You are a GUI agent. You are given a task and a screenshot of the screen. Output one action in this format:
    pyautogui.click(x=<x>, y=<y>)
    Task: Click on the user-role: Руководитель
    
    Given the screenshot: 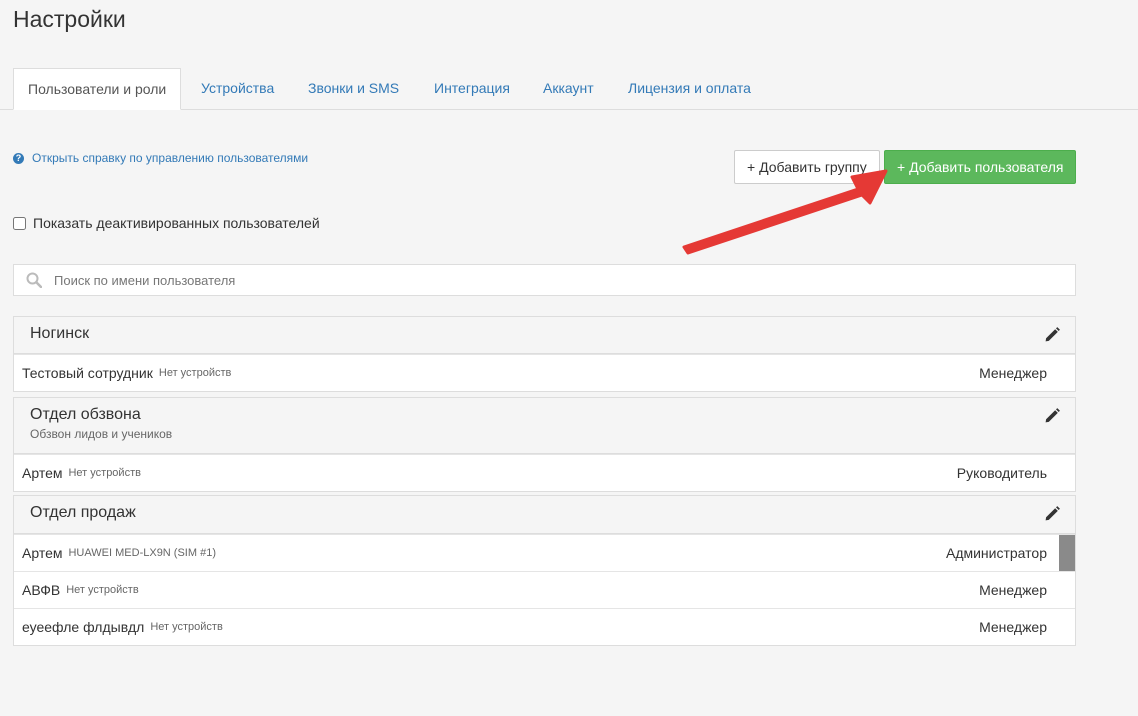 What is the action you would take?
    pyautogui.click(x=1001, y=473)
    